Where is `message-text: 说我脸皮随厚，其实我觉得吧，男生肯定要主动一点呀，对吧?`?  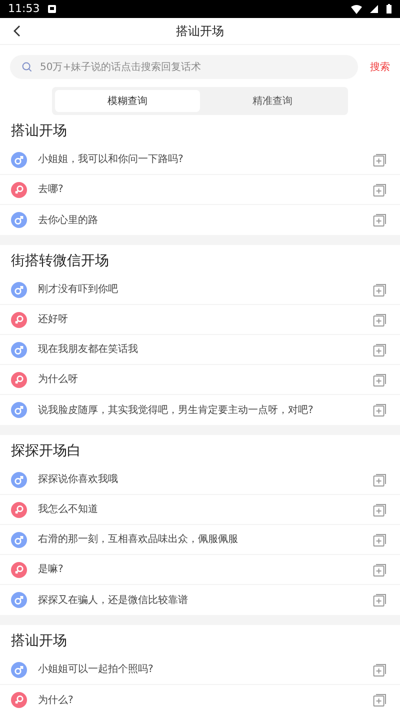
message-text: 说我脸皮随厚，其实我觉得吧，男生肯定要主动一点呀，对吧? is located at coordinates (176, 411).